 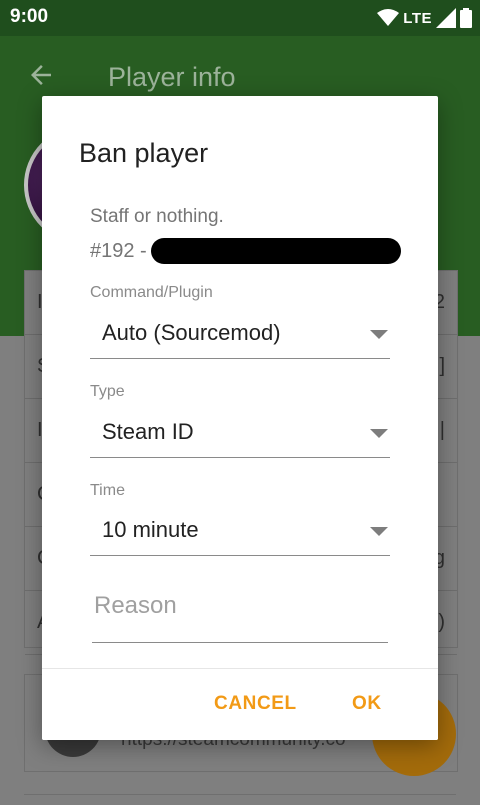 I want to click on wifi-icon, so click(x=388, y=17).